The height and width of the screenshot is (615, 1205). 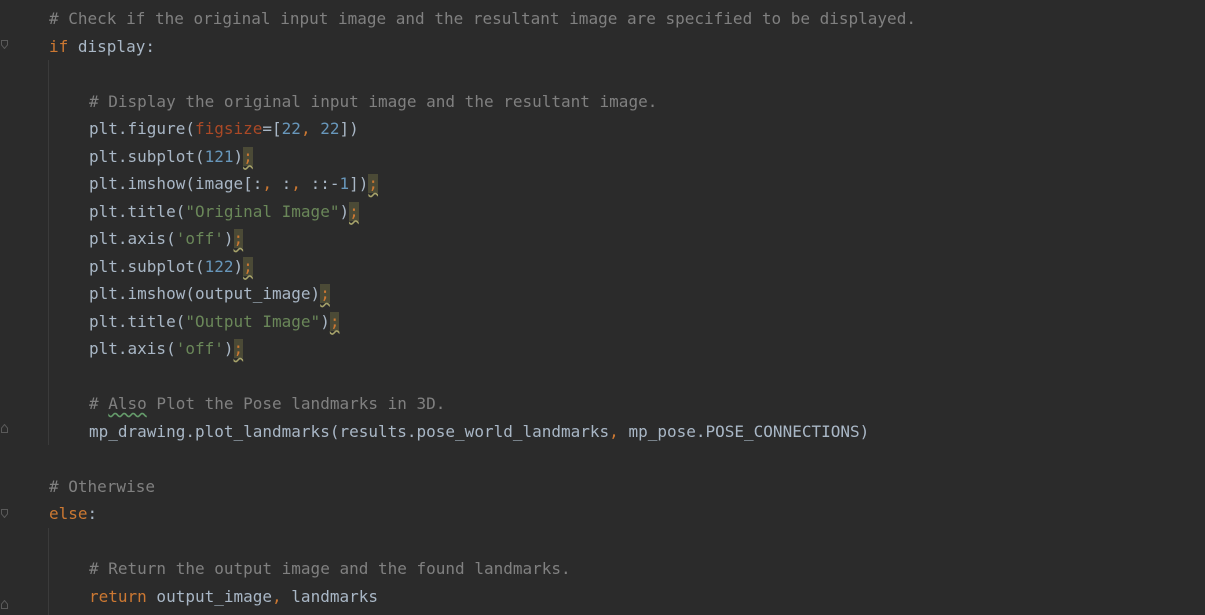 I want to click on code-token-plain: plt.imshow(output_image), so click(x=205, y=293).